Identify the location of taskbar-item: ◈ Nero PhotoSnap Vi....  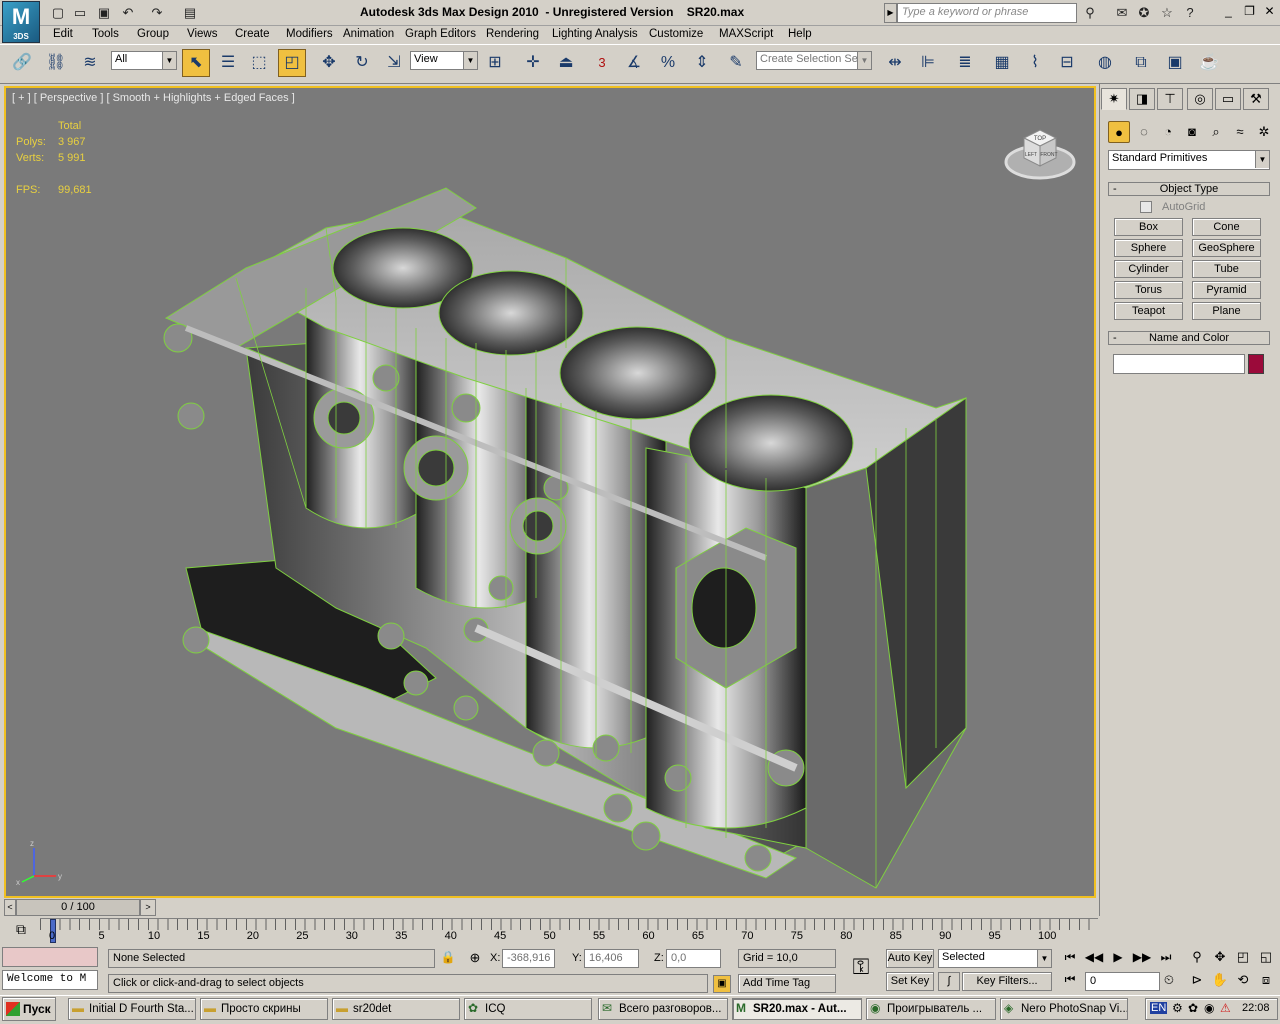
(1064, 1009).